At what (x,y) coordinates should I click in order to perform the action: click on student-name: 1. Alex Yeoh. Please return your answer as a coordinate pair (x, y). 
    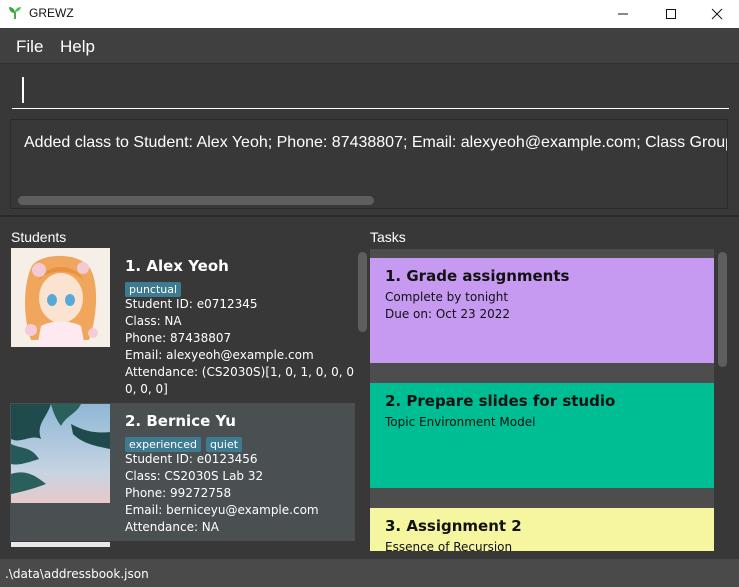
    Looking at the image, I should click on (177, 266).